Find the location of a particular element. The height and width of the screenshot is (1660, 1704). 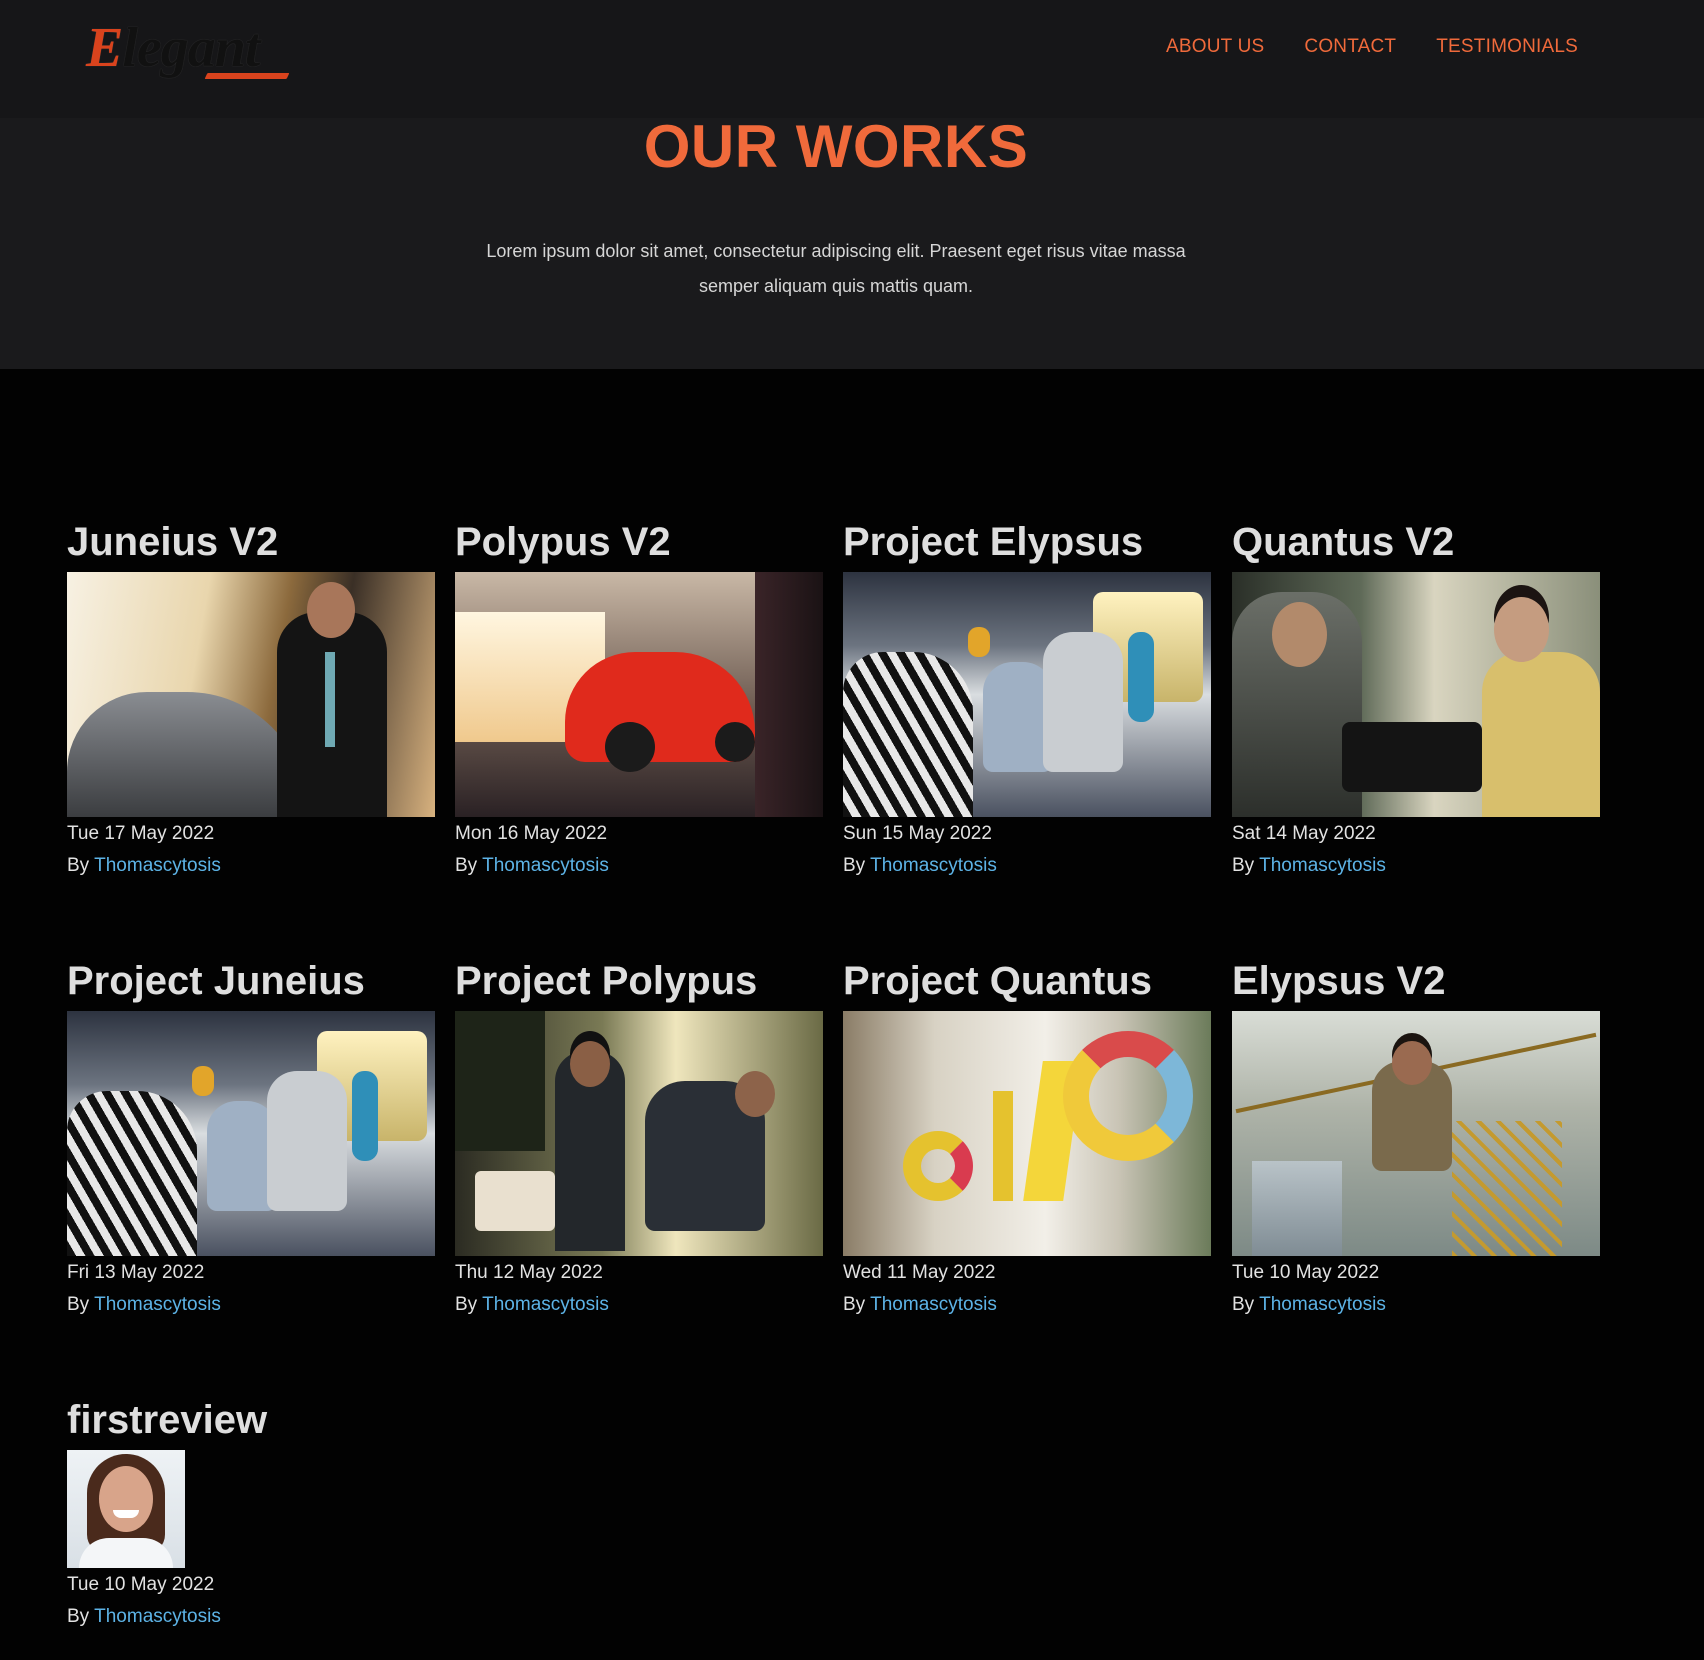

work-date: Tue 10 May 2022 is located at coordinates (1306, 1272).